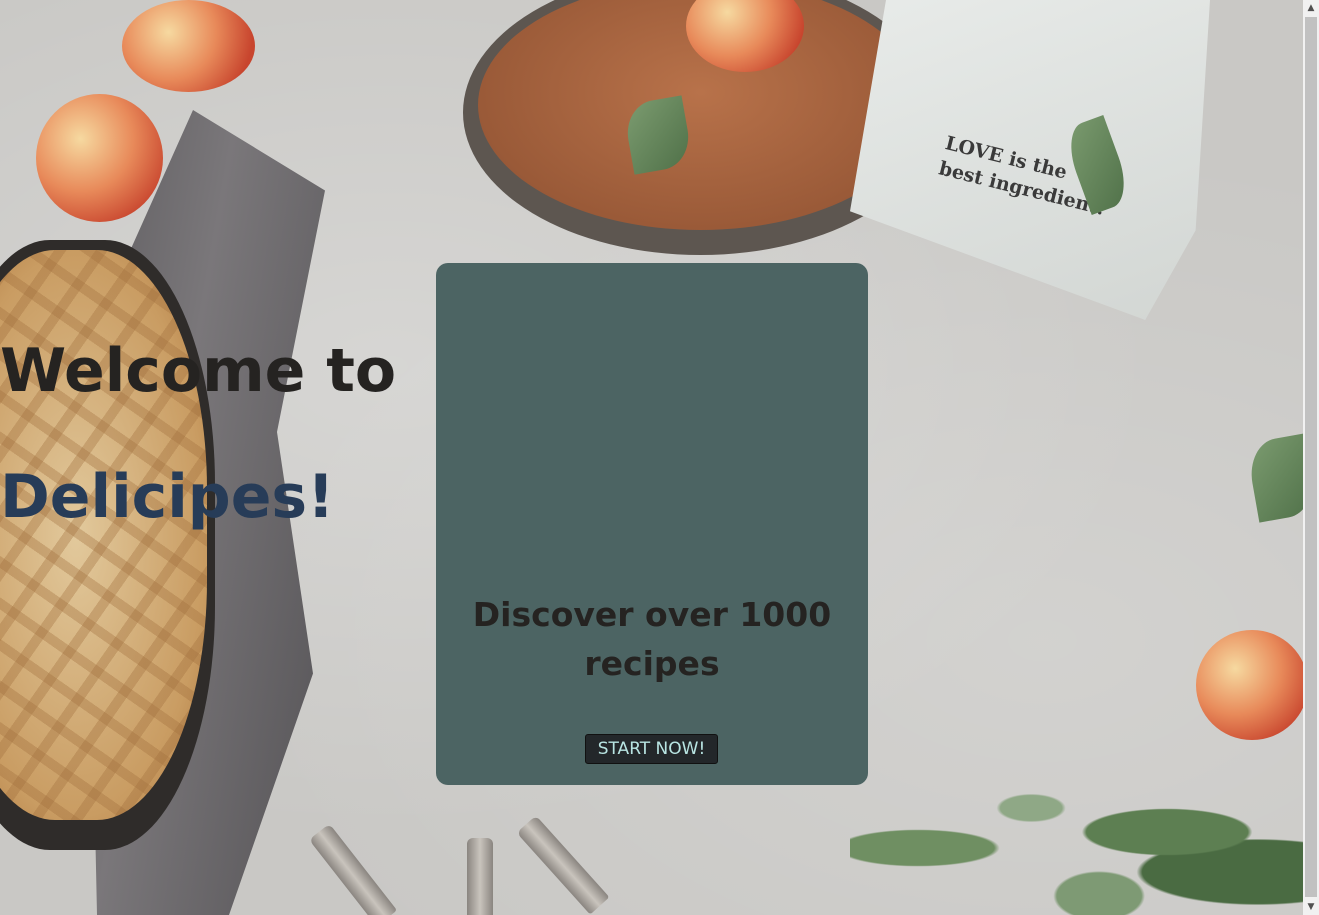 Image resolution: width=1319 pixels, height=915 pixels. What do you see at coordinates (167, 497) in the screenshot?
I see `brand-name: Delicipes!` at bounding box center [167, 497].